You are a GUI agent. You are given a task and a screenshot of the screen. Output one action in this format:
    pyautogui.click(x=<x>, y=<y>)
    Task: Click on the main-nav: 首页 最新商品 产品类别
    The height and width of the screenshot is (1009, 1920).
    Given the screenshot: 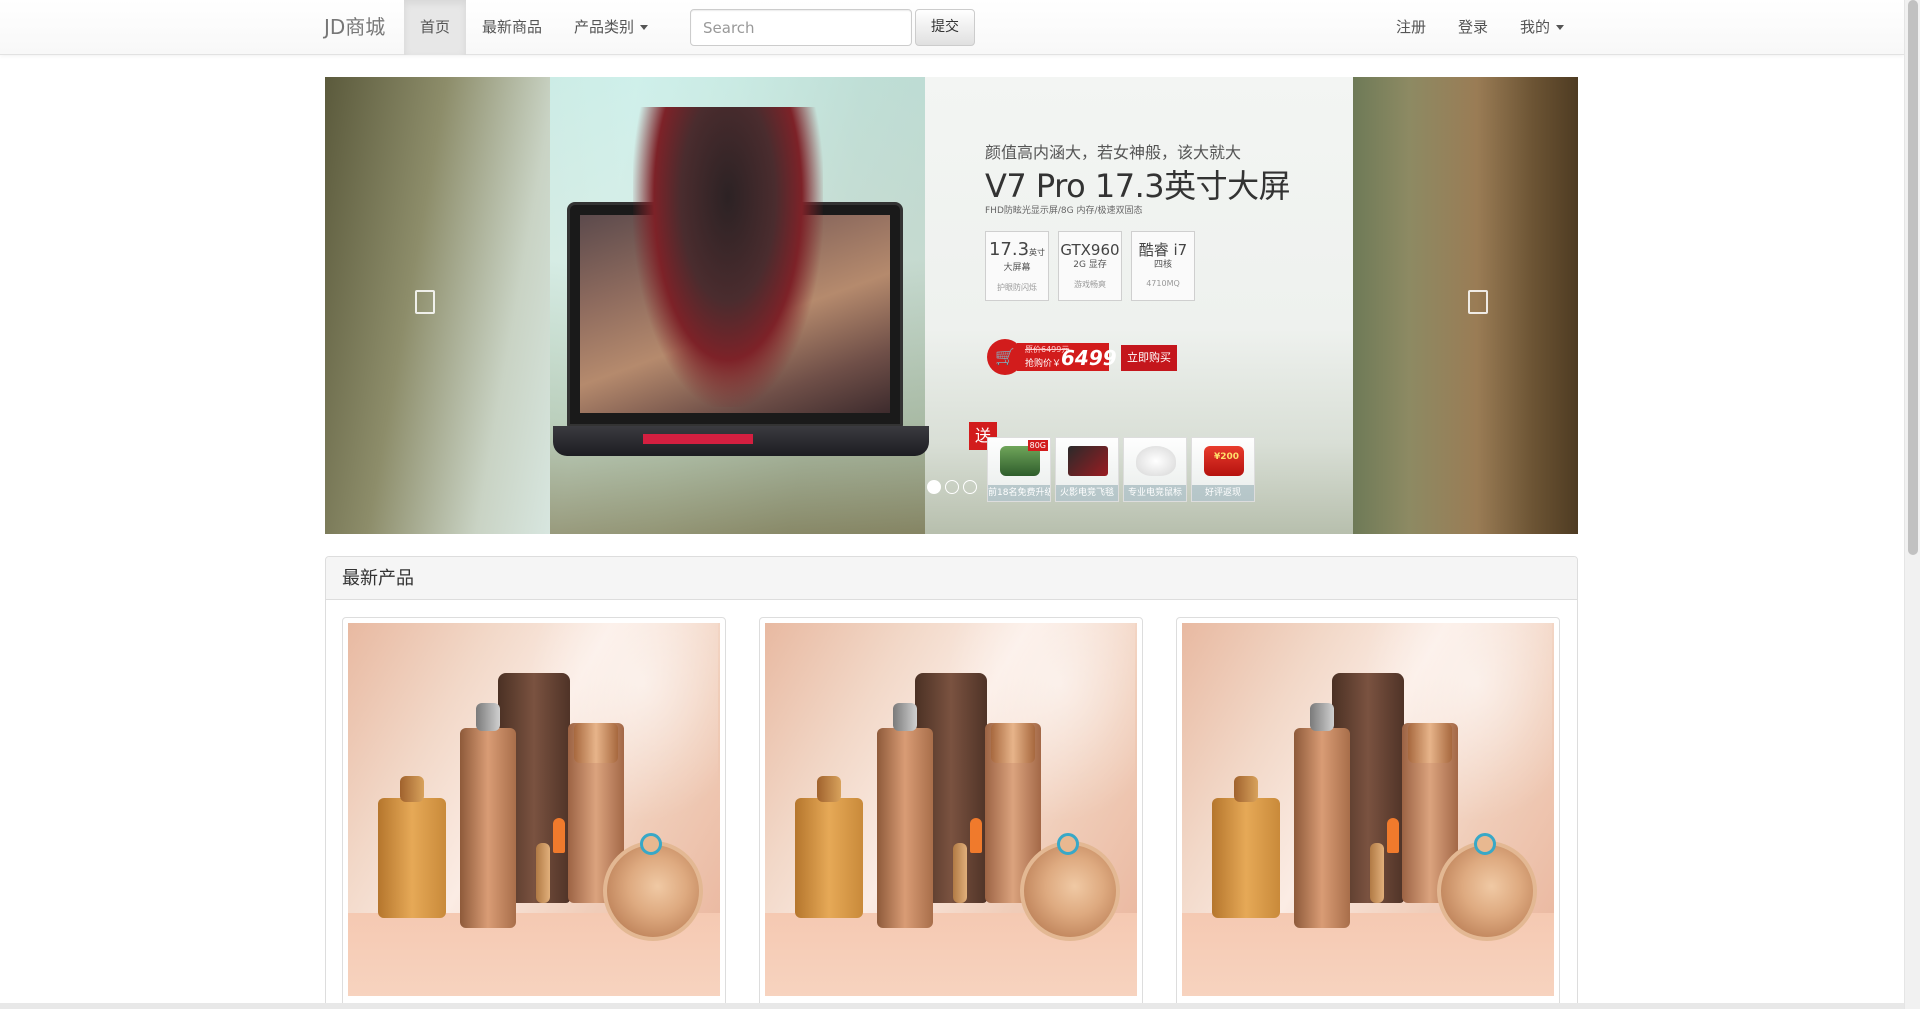 What is the action you would take?
    pyautogui.click(x=534, y=27)
    